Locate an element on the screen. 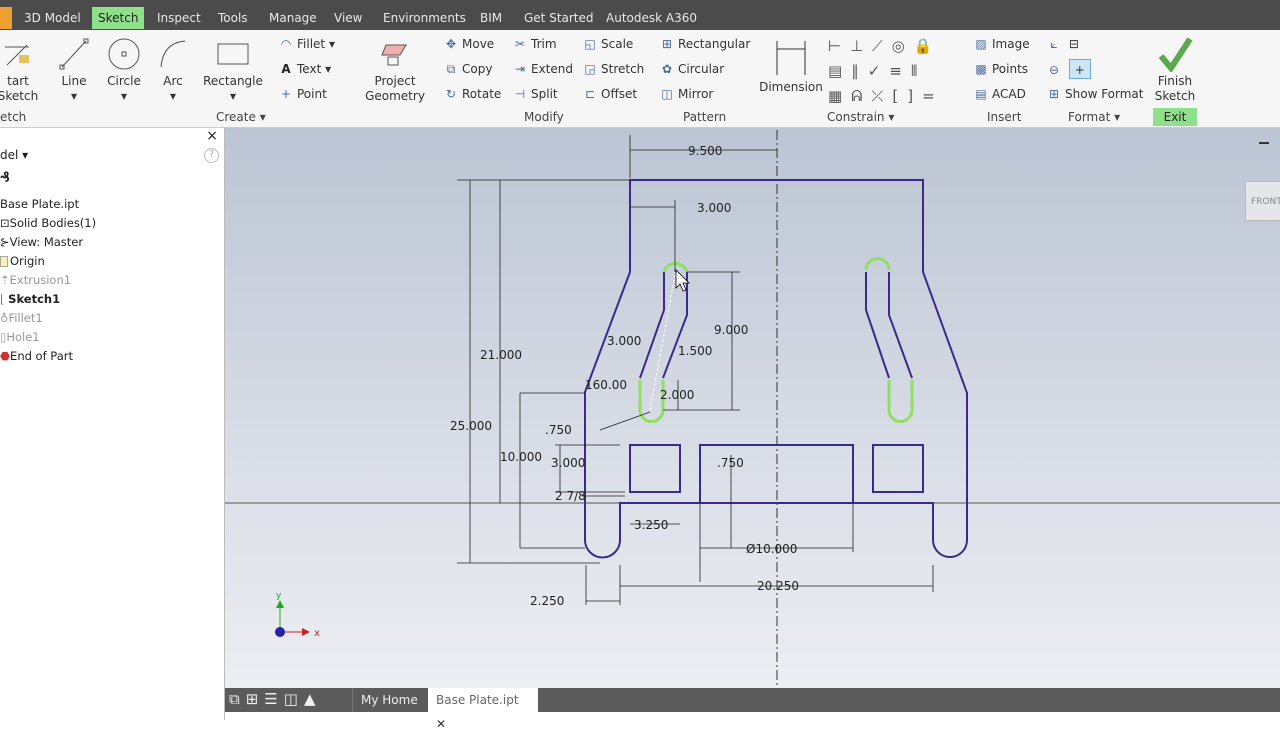 This screenshot has width=1280, height=736. tab-bim: BIM is located at coordinates (491, 18).